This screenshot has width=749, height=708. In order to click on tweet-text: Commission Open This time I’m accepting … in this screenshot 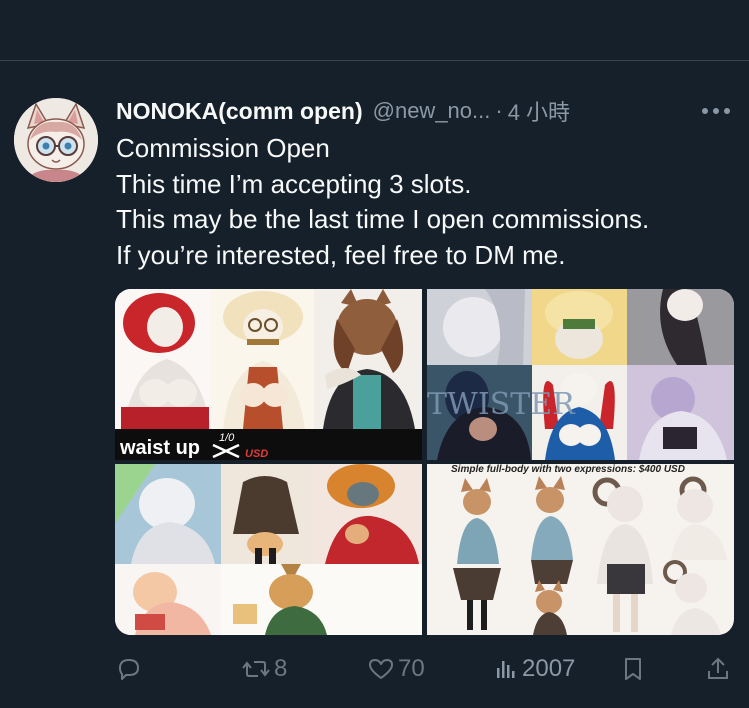, I will do `click(382, 202)`.